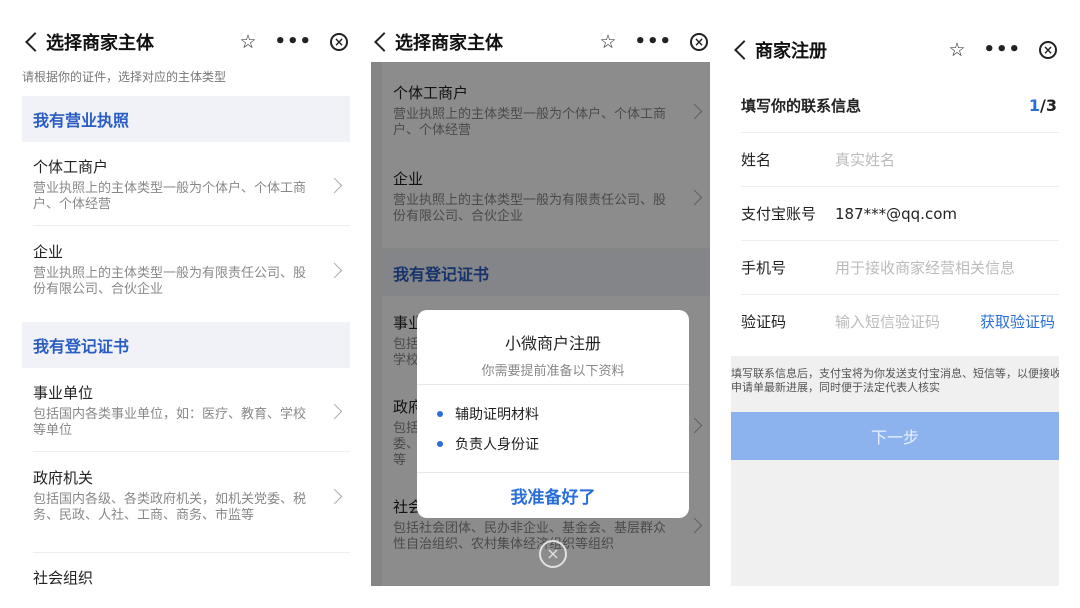 The width and height of the screenshot is (1080, 608). Describe the element at coordinates (764, 322) in the screenshot. I see `field-label: 验证码` at that location.